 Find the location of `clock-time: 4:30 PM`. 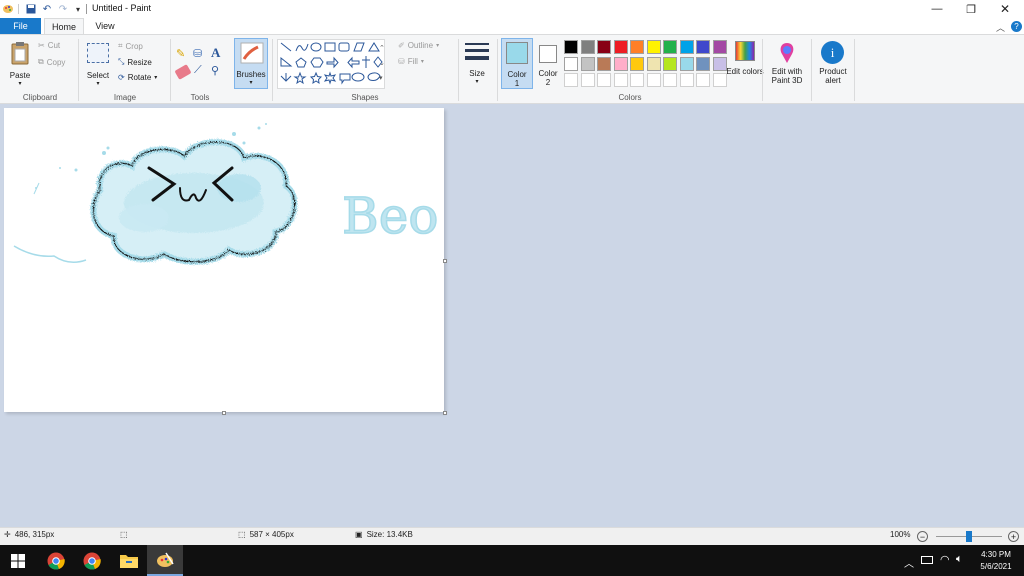

clock-time: 4:30 PM is located at coordinates (996, 554).